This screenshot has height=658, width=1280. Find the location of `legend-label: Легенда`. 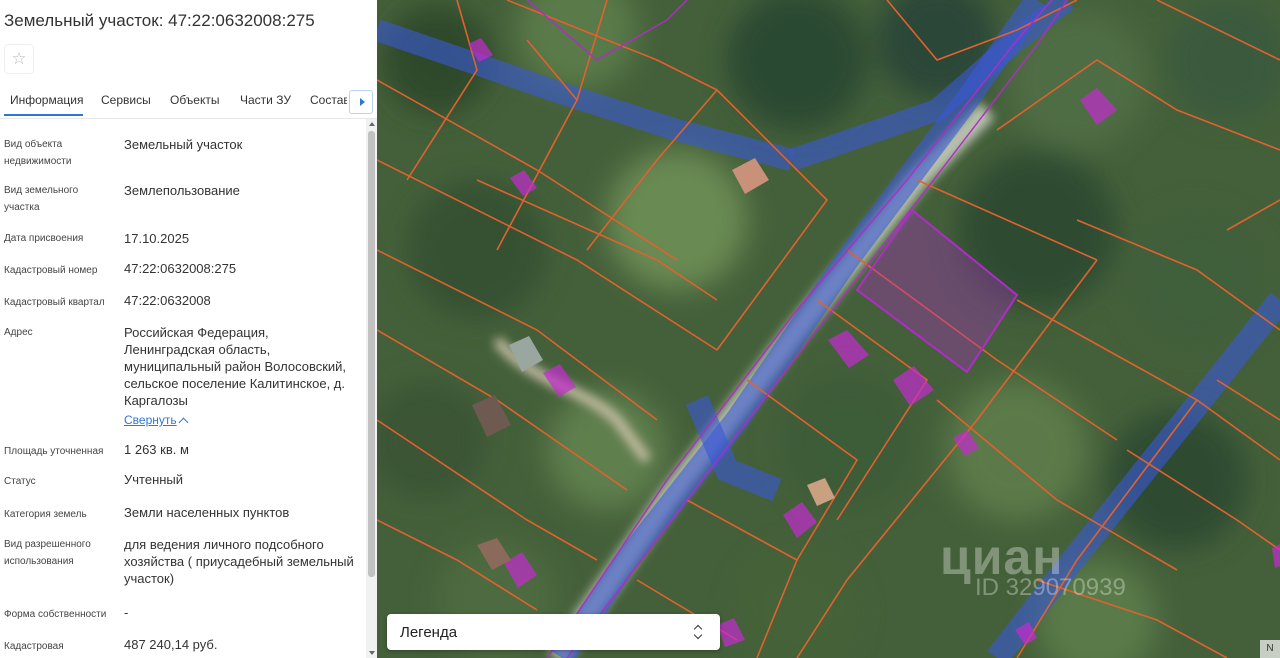

legend-label: Легенда is located at coordinates (429, 632).